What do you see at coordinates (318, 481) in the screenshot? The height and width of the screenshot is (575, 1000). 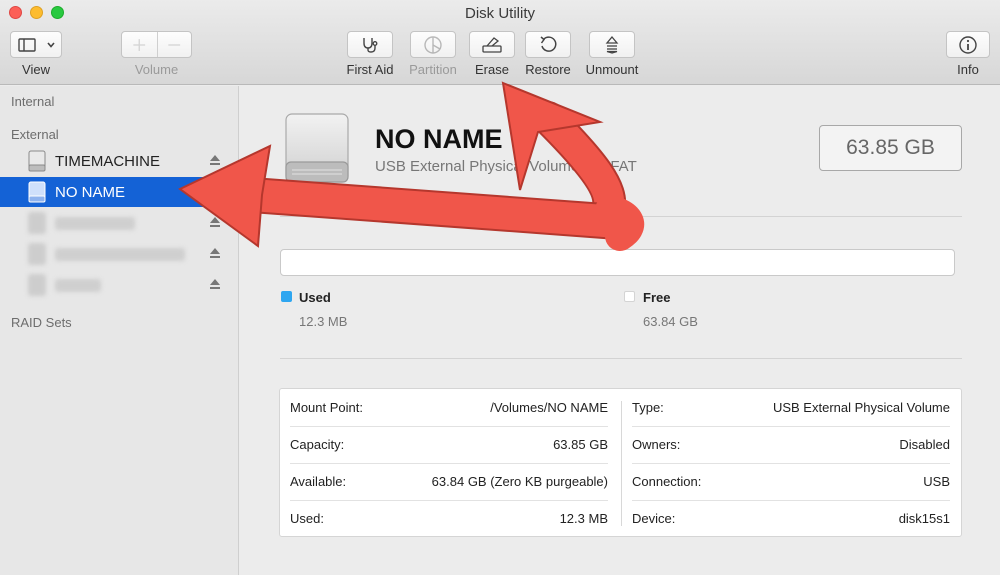 I see `info-key: Available:` at bounding box center [318, 481].